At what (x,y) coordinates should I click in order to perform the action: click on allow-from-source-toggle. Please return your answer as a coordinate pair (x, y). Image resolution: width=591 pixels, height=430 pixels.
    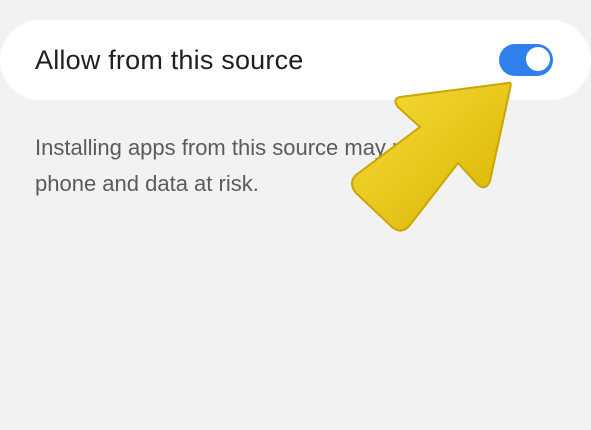
    Looking at the image, I should click on (526, 60).